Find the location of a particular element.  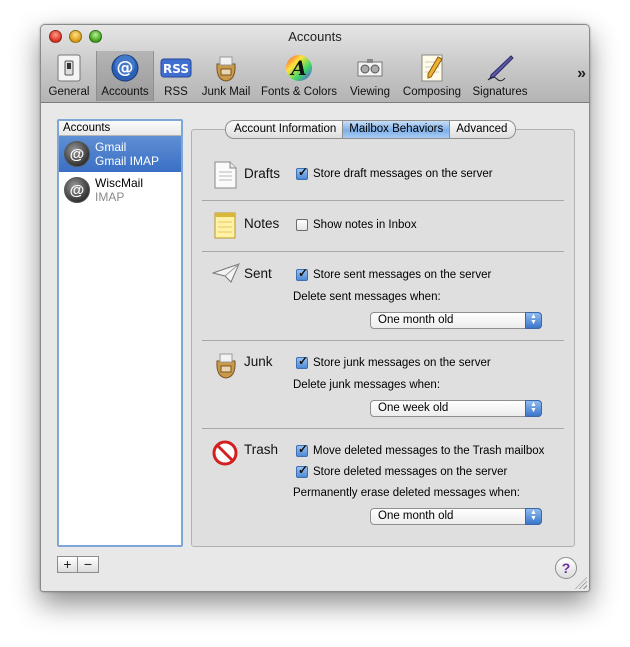

store-sent-label: Store sent messages on the server is located at coordinates (402, 275).